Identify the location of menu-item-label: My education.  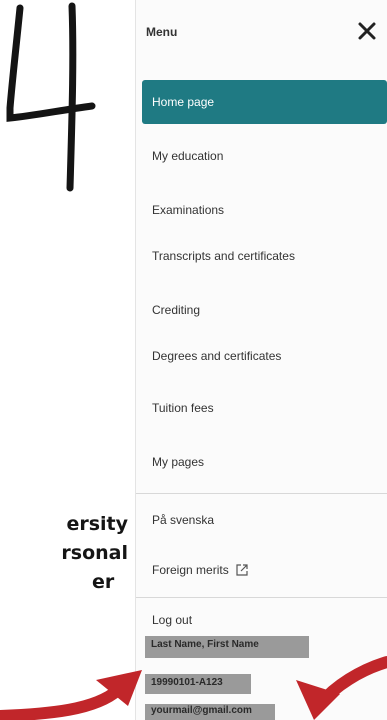
(188, 156).